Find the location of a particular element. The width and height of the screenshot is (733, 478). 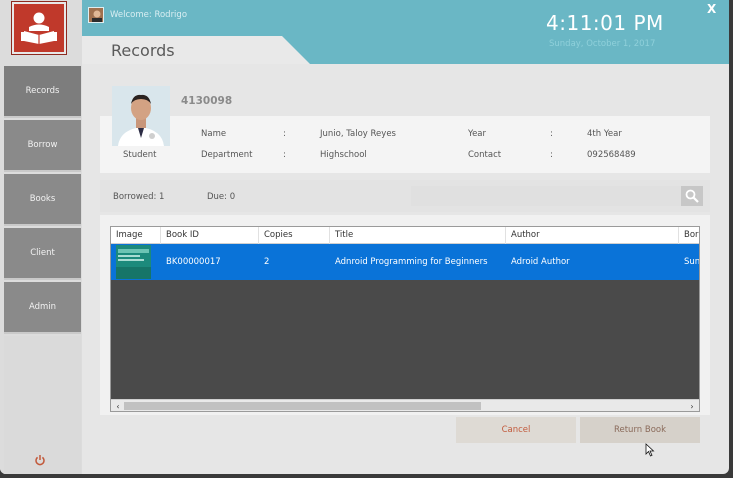

name-label: Name is located at coordinates (214, 134).